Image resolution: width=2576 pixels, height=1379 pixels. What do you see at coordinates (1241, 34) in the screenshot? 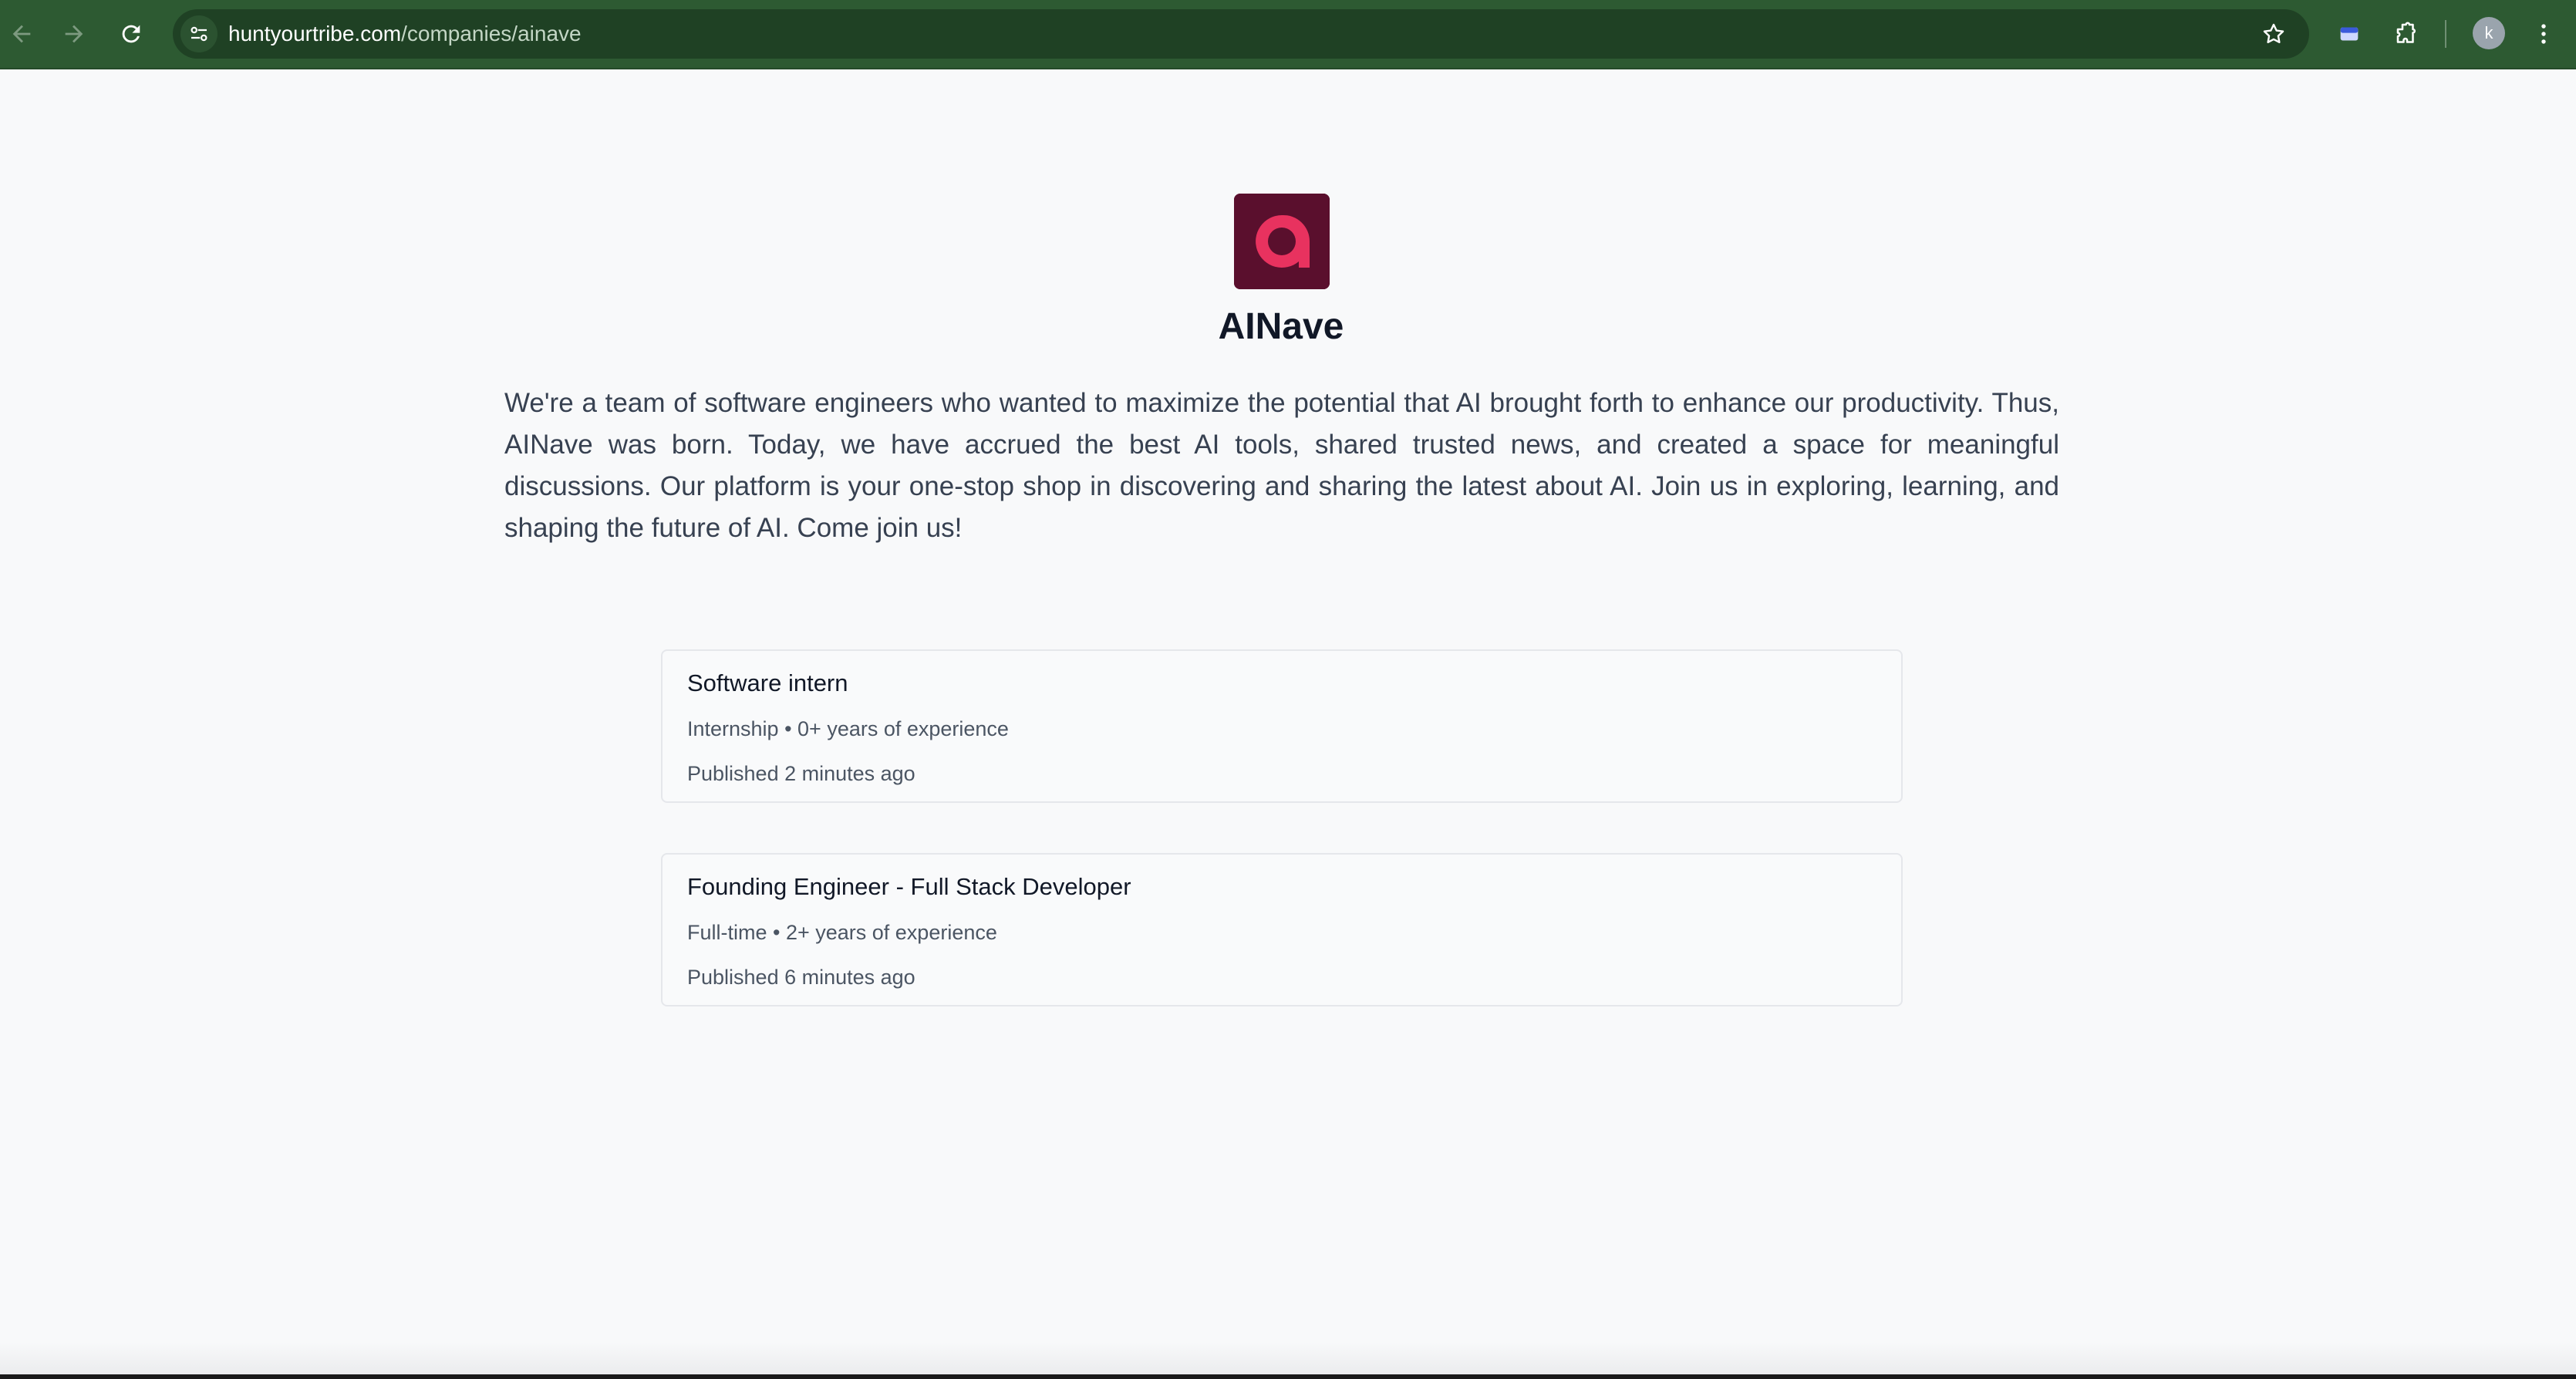
I see `address-bar: huntyourtribe.com/companies/ainave` at bounding box center [1241, 34].